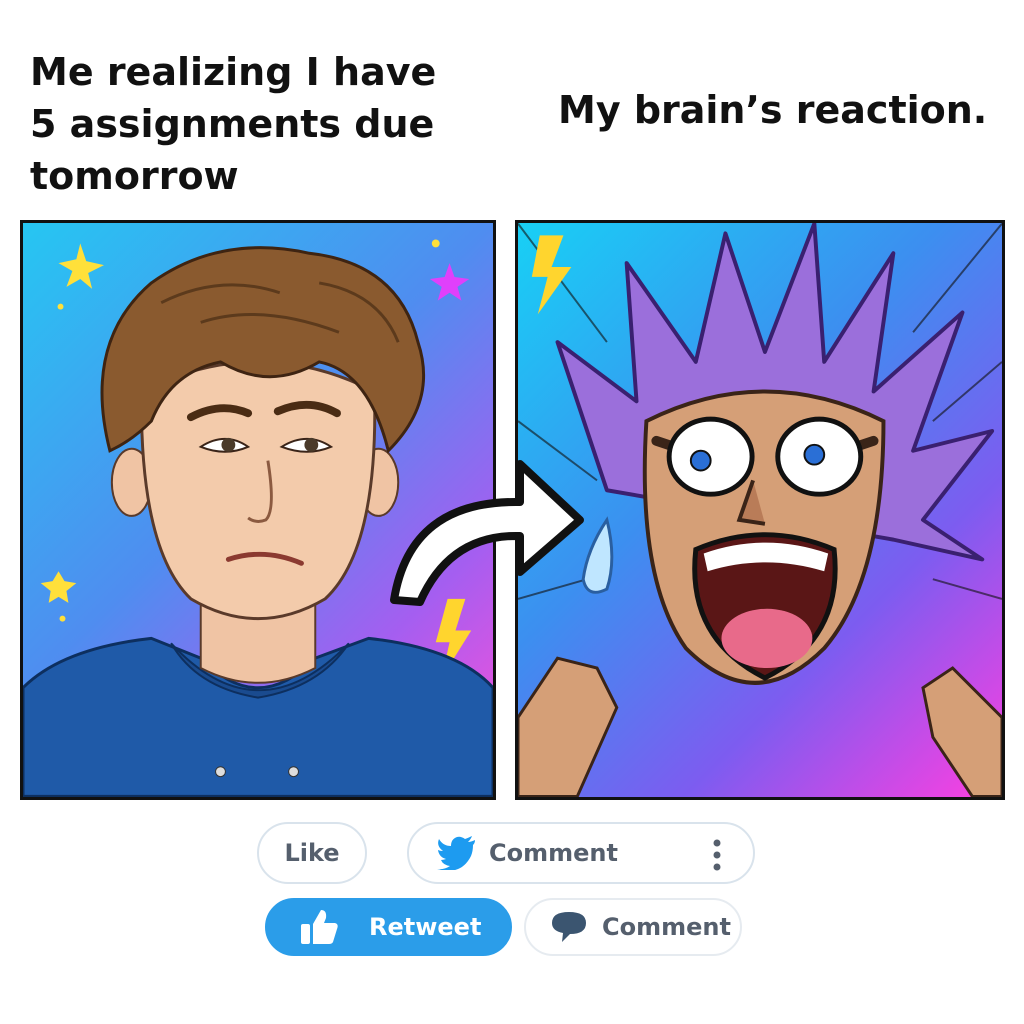 The width and height of the screenshot is (1024, 1024). I want to click on comment-button-secondary: Comment, so click(633, 927).